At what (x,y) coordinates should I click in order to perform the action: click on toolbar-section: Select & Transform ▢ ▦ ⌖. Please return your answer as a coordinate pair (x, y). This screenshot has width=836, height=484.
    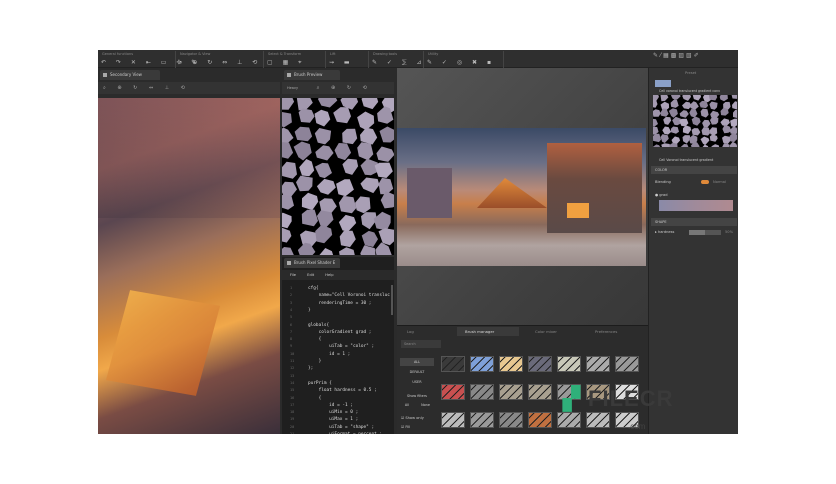
    Looking at the image, I should click on (295, 59).